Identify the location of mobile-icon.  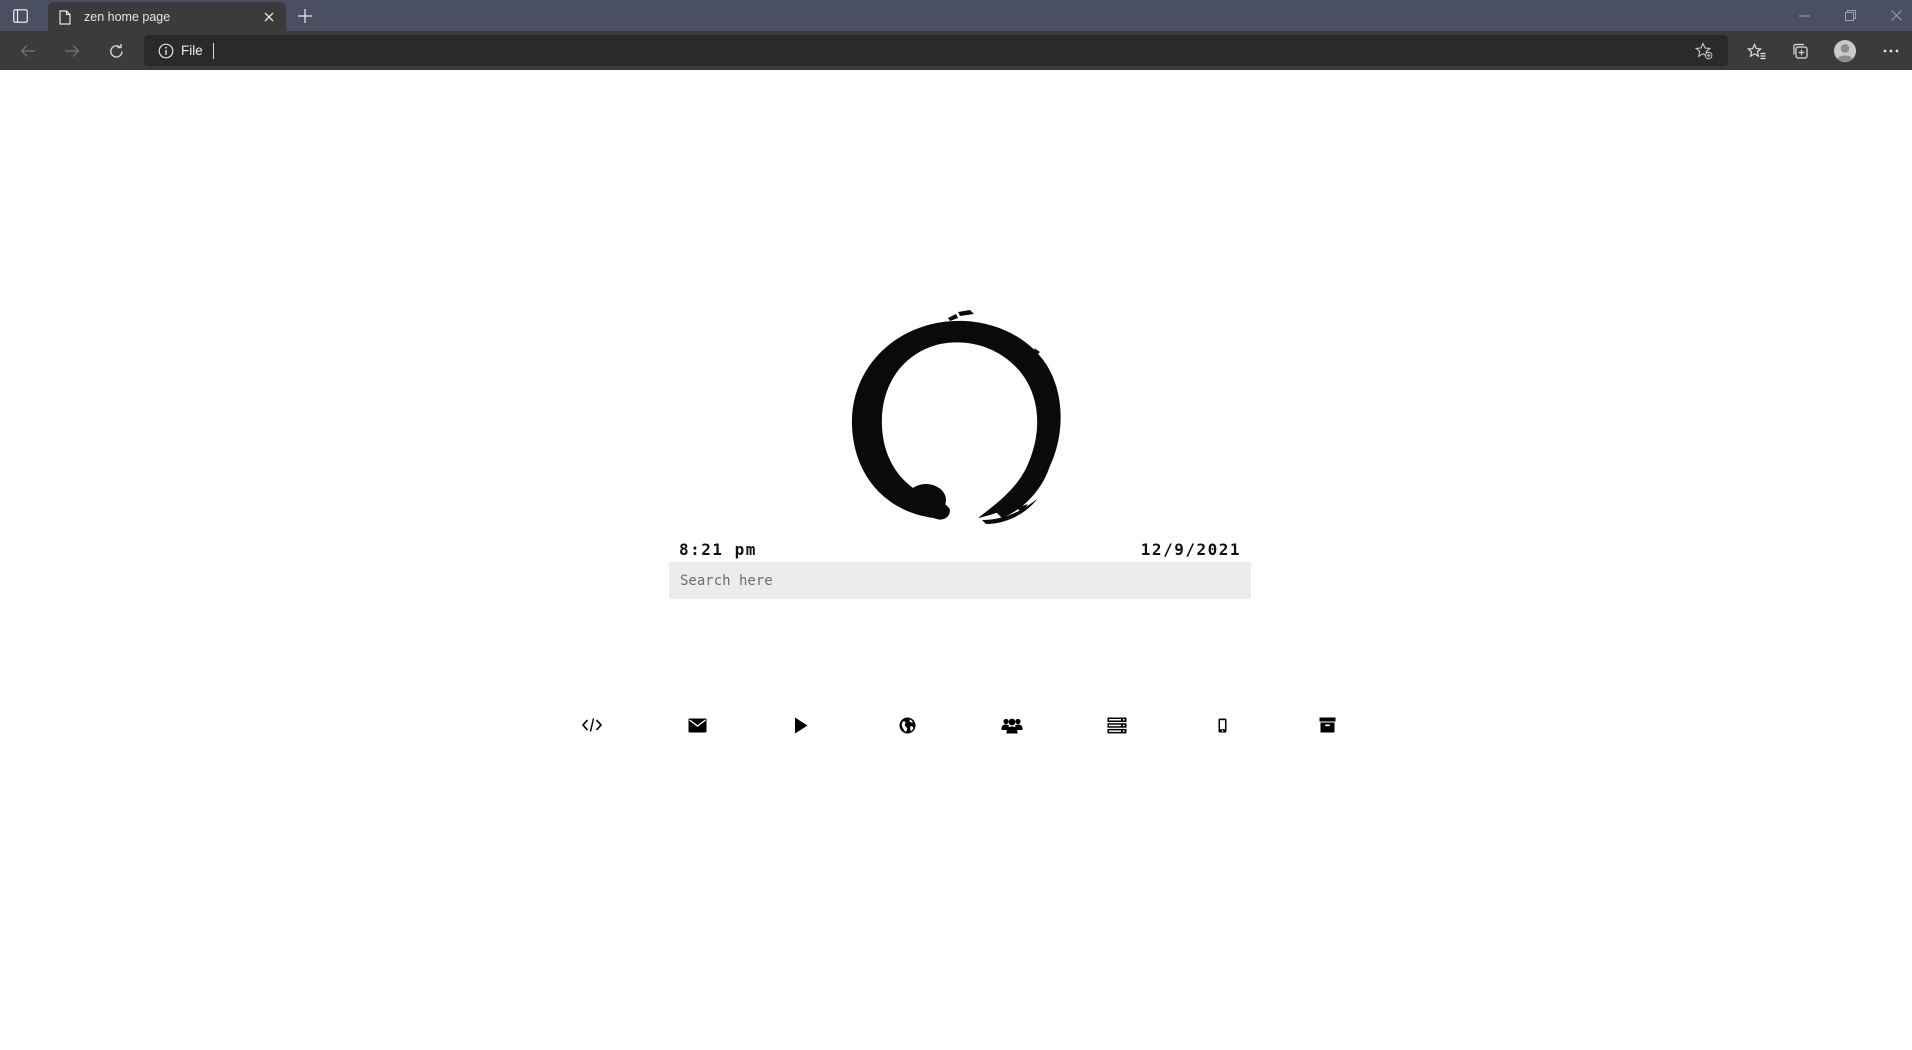
(1222, 725).